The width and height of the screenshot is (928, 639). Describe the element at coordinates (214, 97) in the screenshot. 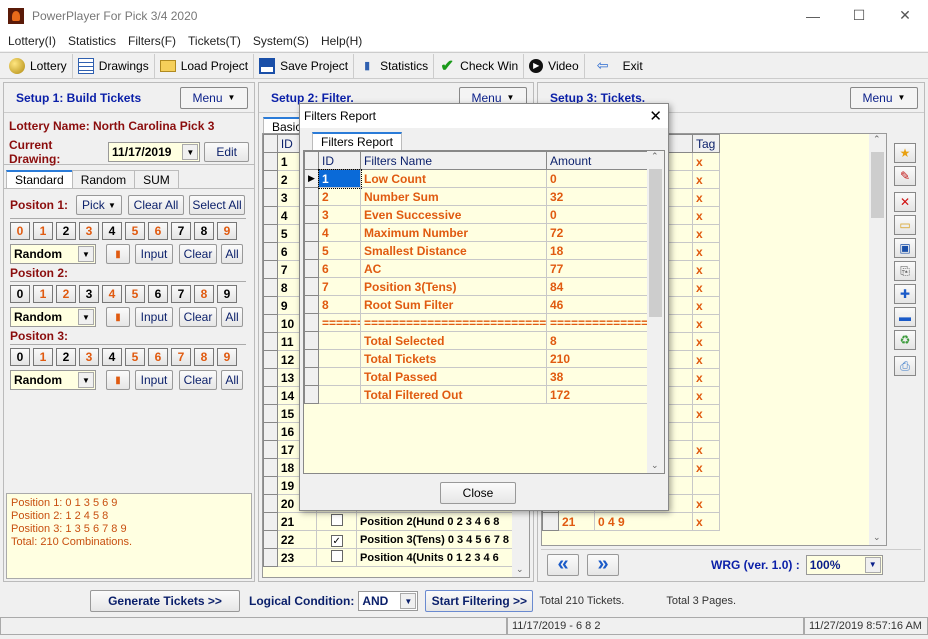

I see `setup1-menu-button: Menu ▼` at that location.